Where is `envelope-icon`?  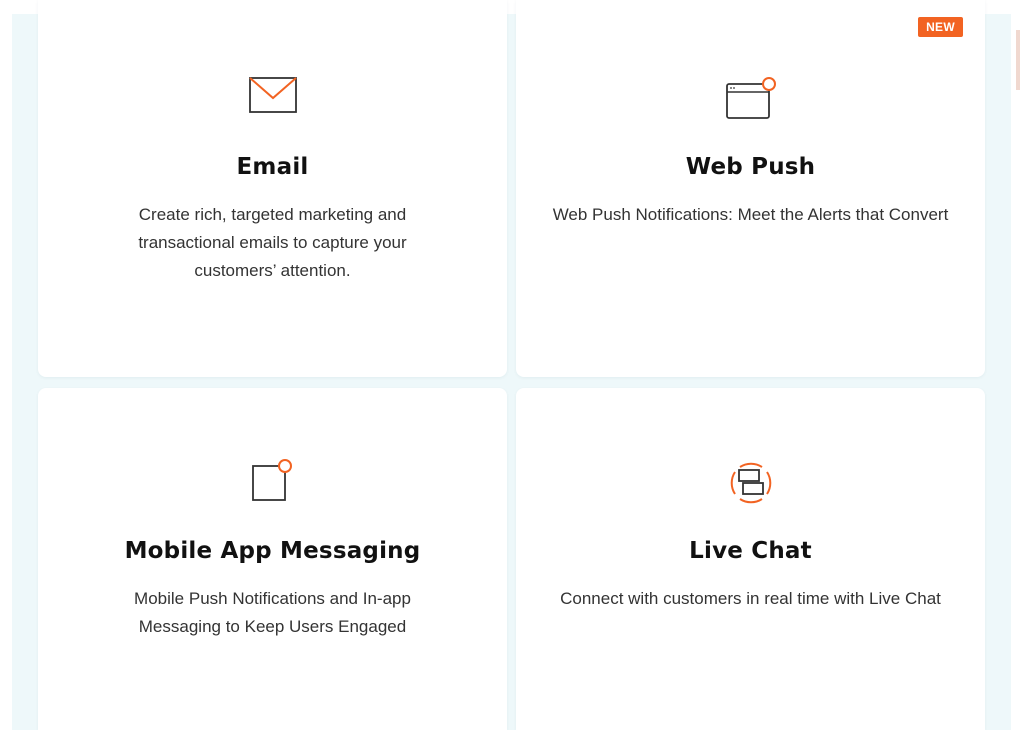
envelope-icon is located at coordinates (273, 97).